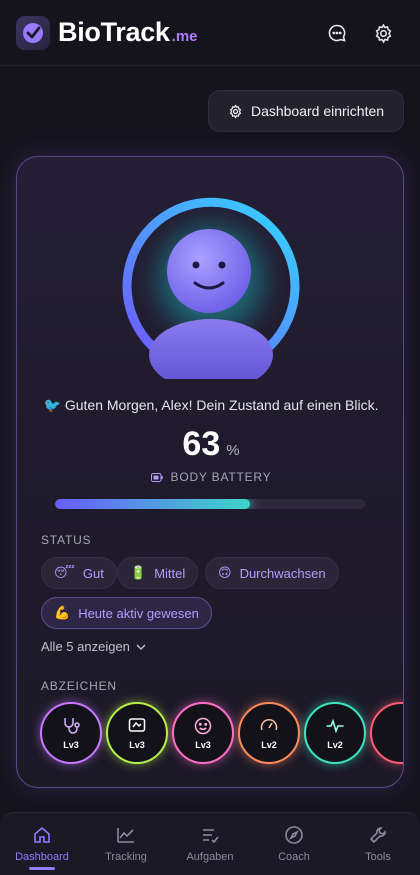 This screenshot has width=420, height=875. Describe the element at coordinates (269, 733) in the screenshot. I see `badge-gauge: Lv2` at that location.